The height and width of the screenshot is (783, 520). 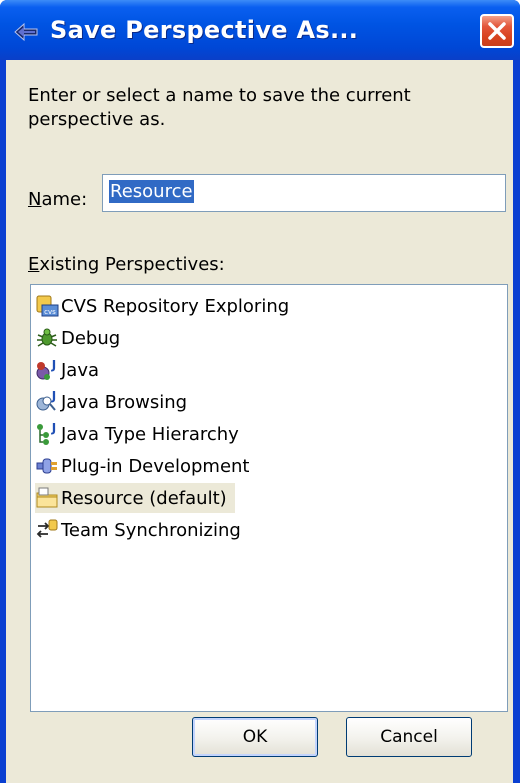 I want to click on resource-folder-icon, so click(x=47, y=497).